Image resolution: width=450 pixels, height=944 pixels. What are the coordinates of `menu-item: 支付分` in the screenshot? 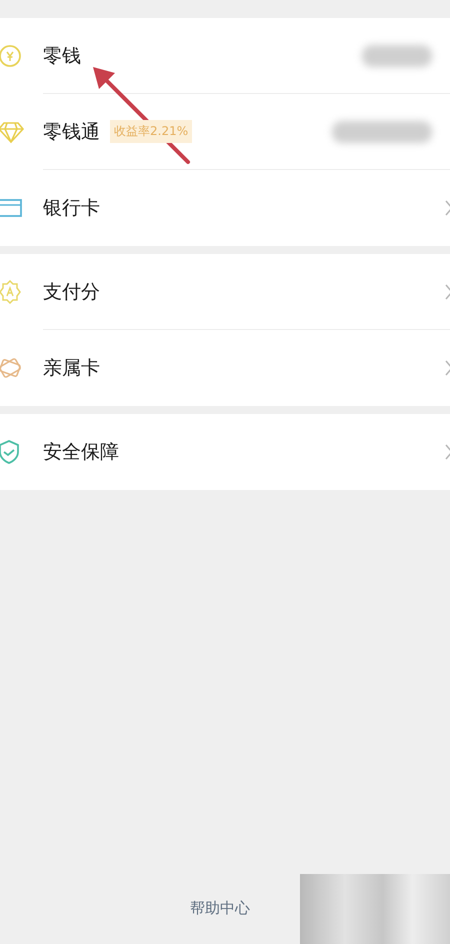 It's located at (225, 292).